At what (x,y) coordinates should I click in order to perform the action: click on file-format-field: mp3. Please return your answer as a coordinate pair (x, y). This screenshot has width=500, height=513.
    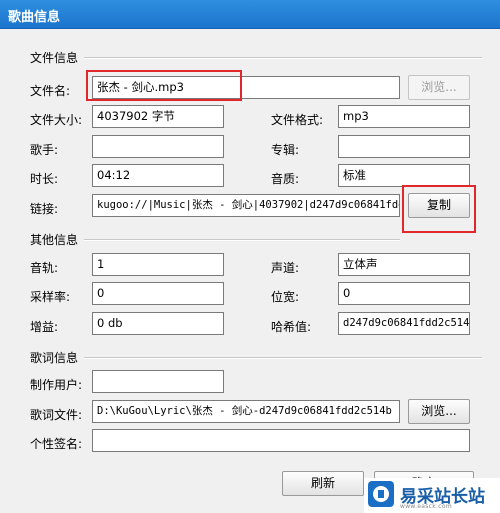
    Looking at the image, I should click on (404, 116).